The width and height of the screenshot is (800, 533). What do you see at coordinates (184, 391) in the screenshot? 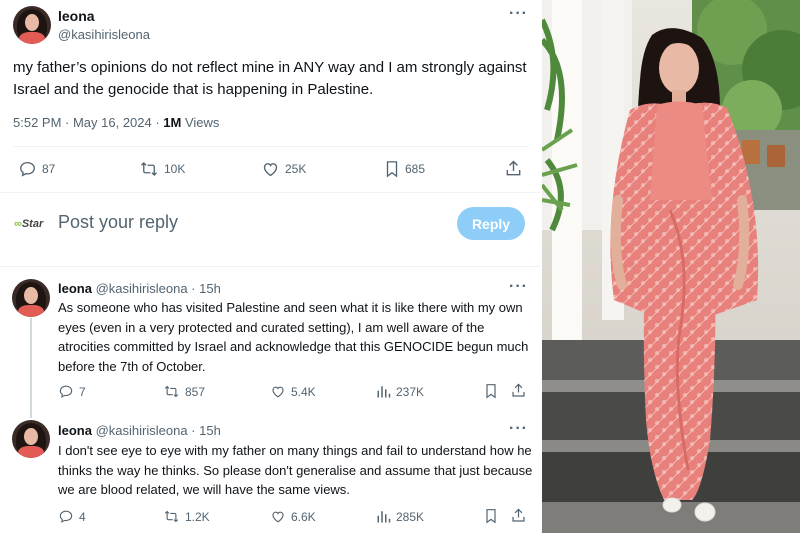
I see `retweet-button: 857` at bounding box center [184, 391].